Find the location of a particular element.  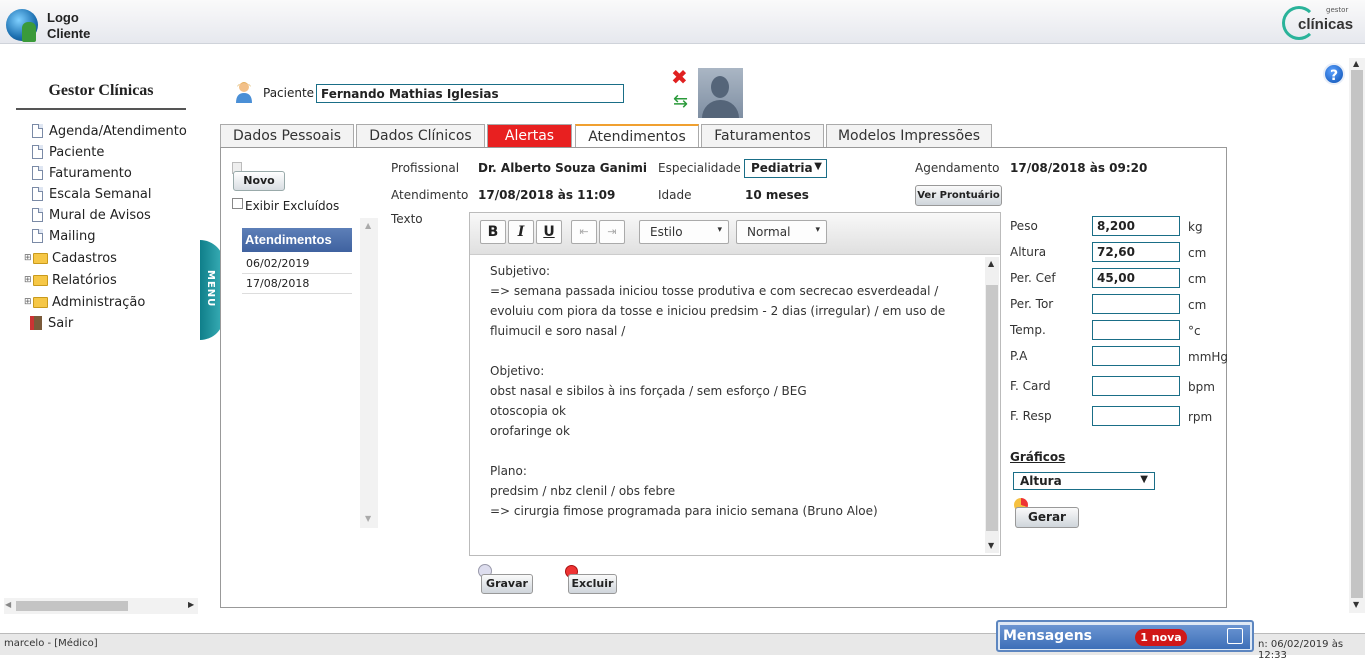

editor-line: Plano: is located at coordinates (508, 471).